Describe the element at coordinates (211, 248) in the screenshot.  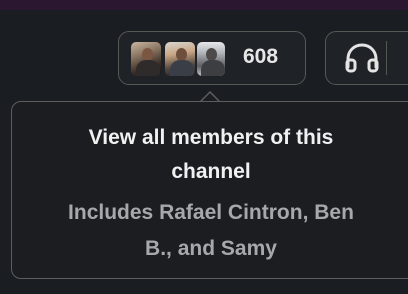
I see `tooltip-subtitle-line-2: B., and Samy` at that location.